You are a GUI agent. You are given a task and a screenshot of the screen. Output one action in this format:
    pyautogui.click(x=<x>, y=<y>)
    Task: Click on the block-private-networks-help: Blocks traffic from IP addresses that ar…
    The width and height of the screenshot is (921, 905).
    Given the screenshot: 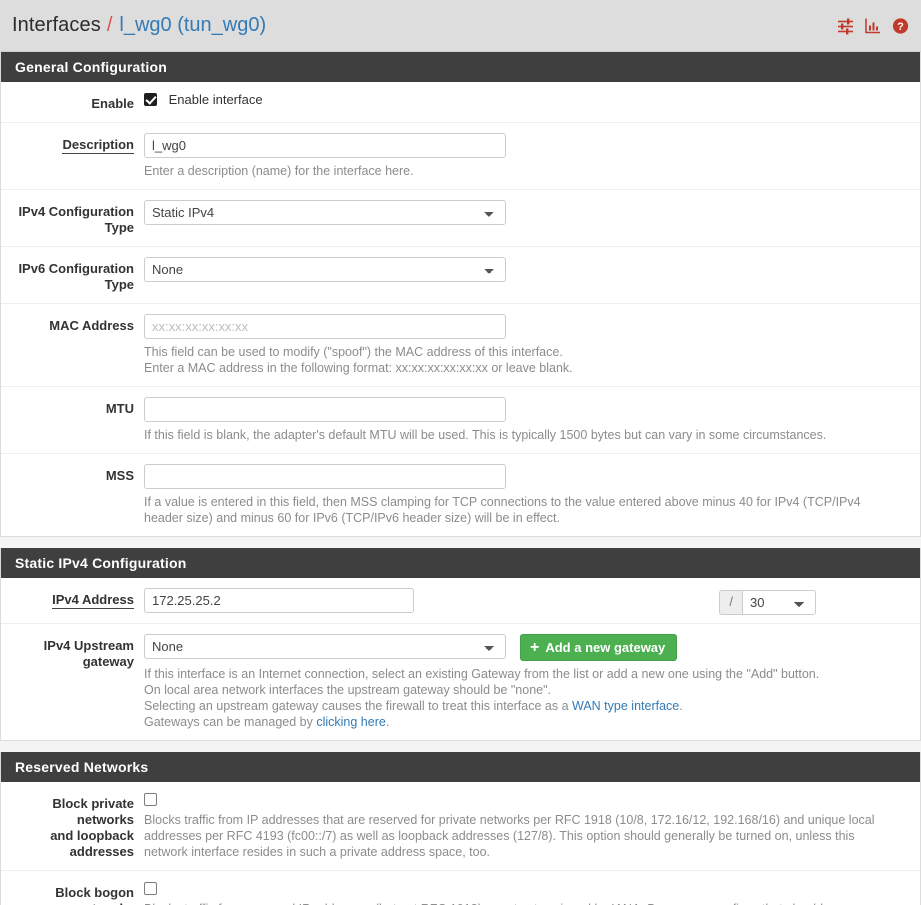 What is the action you would take?
    pyautogui.click(x=509, y=836)
    